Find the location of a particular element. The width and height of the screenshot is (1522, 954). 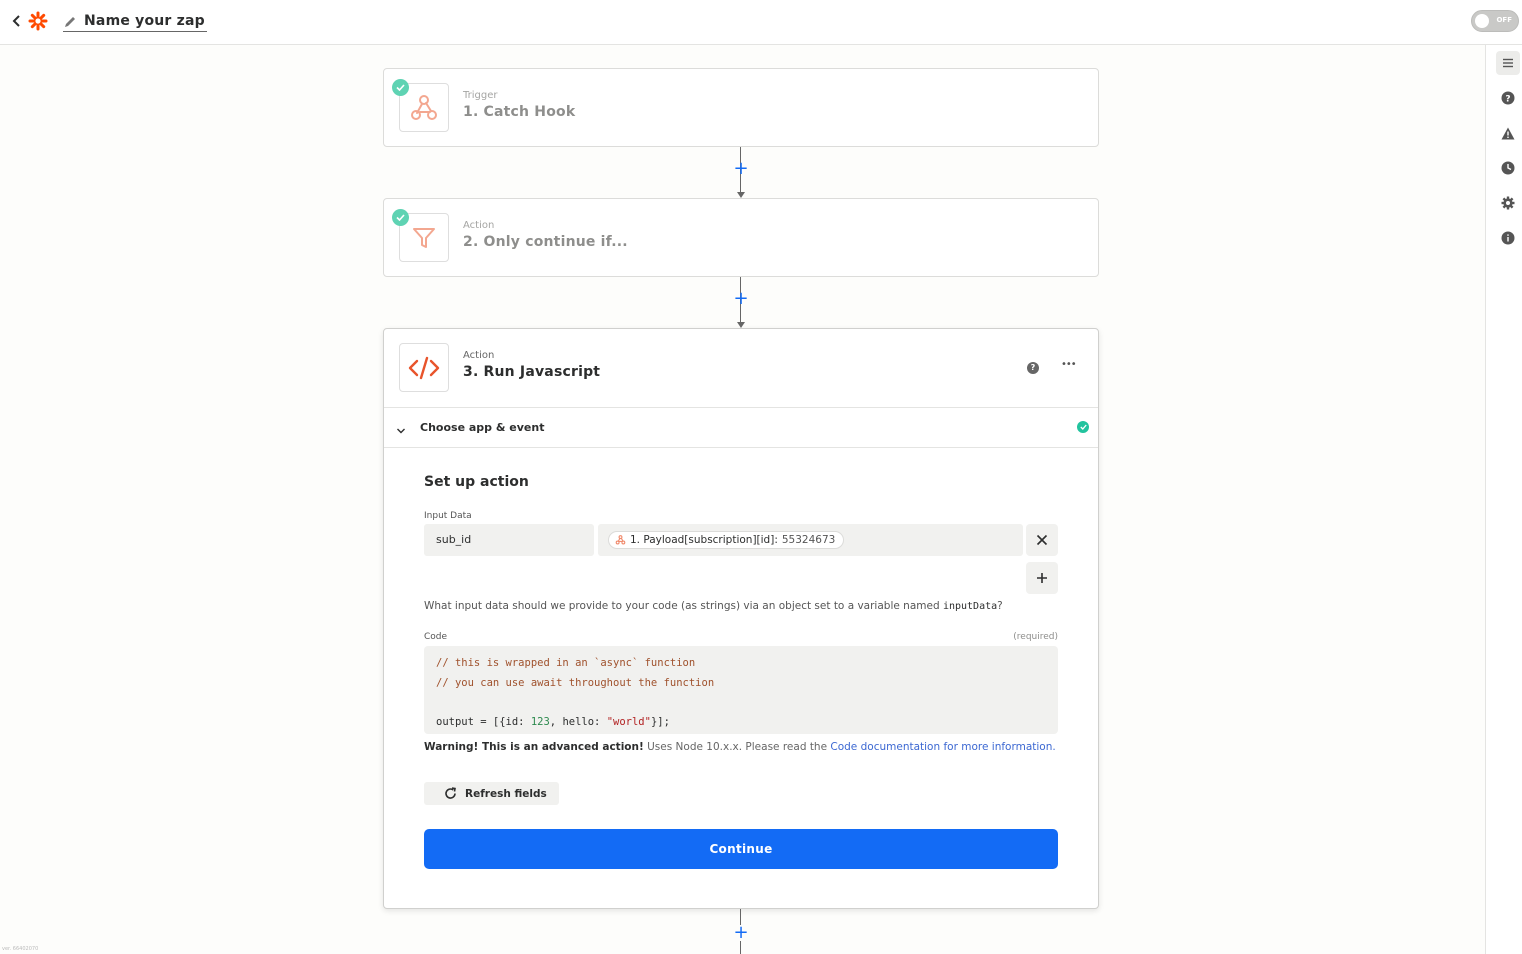

back-chevron-icon is located at coordinates (19, 21).